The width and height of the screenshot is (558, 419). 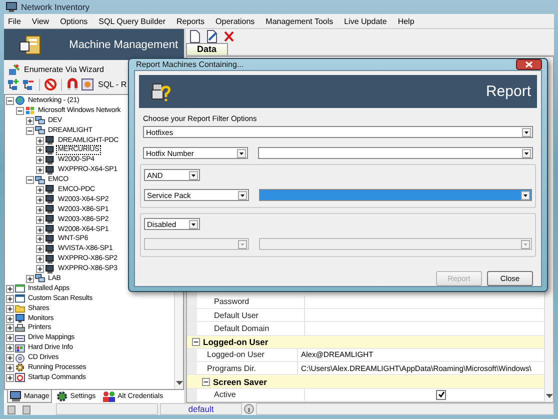 What do you see at coordinates (508, 91) in the screenshot?
I see `banner-title: Report` at bounding box center [508, 91].